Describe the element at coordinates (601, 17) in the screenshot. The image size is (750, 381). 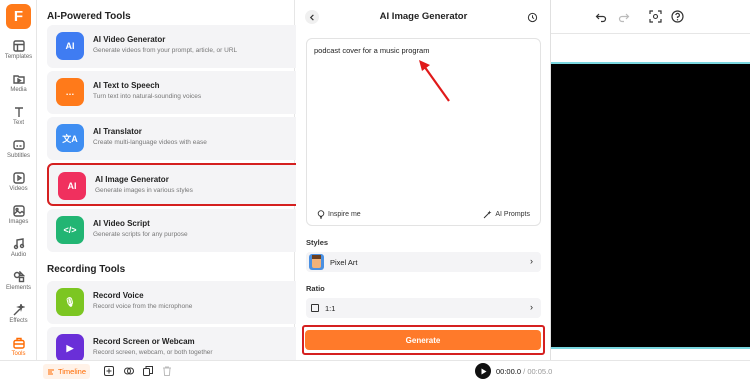
I see `undo-icon` at that location.